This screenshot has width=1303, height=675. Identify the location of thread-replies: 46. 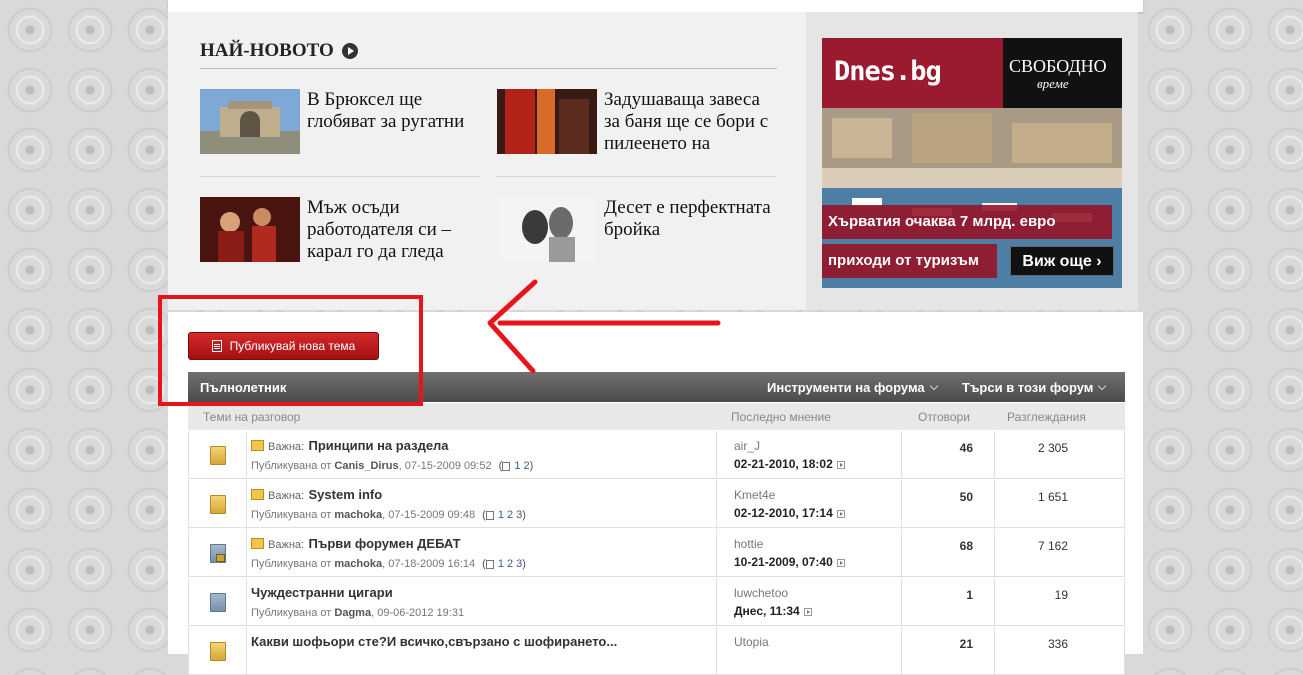
(966, 448).